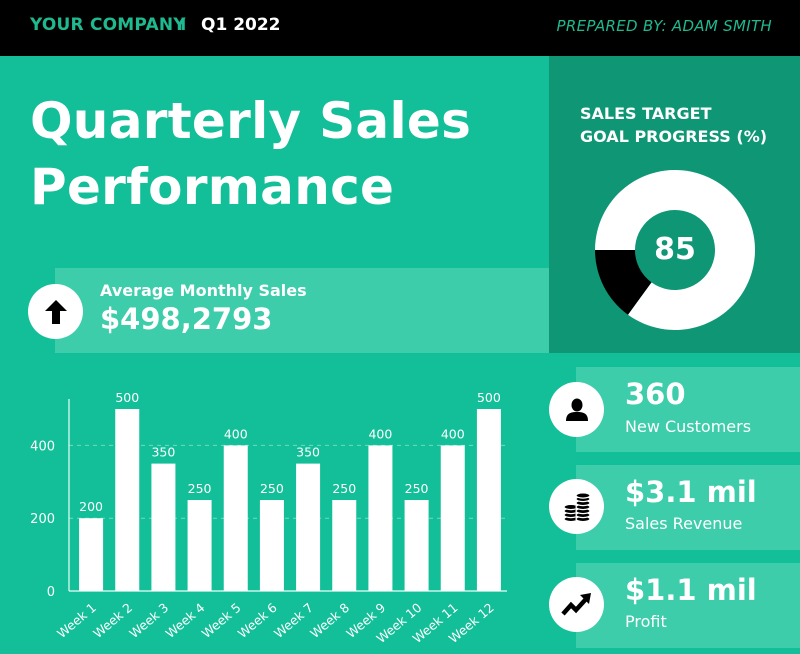  Describe the element at coordinates (112, 620) in the screenshot. I see `x-tick-label: Week 2` at that location.